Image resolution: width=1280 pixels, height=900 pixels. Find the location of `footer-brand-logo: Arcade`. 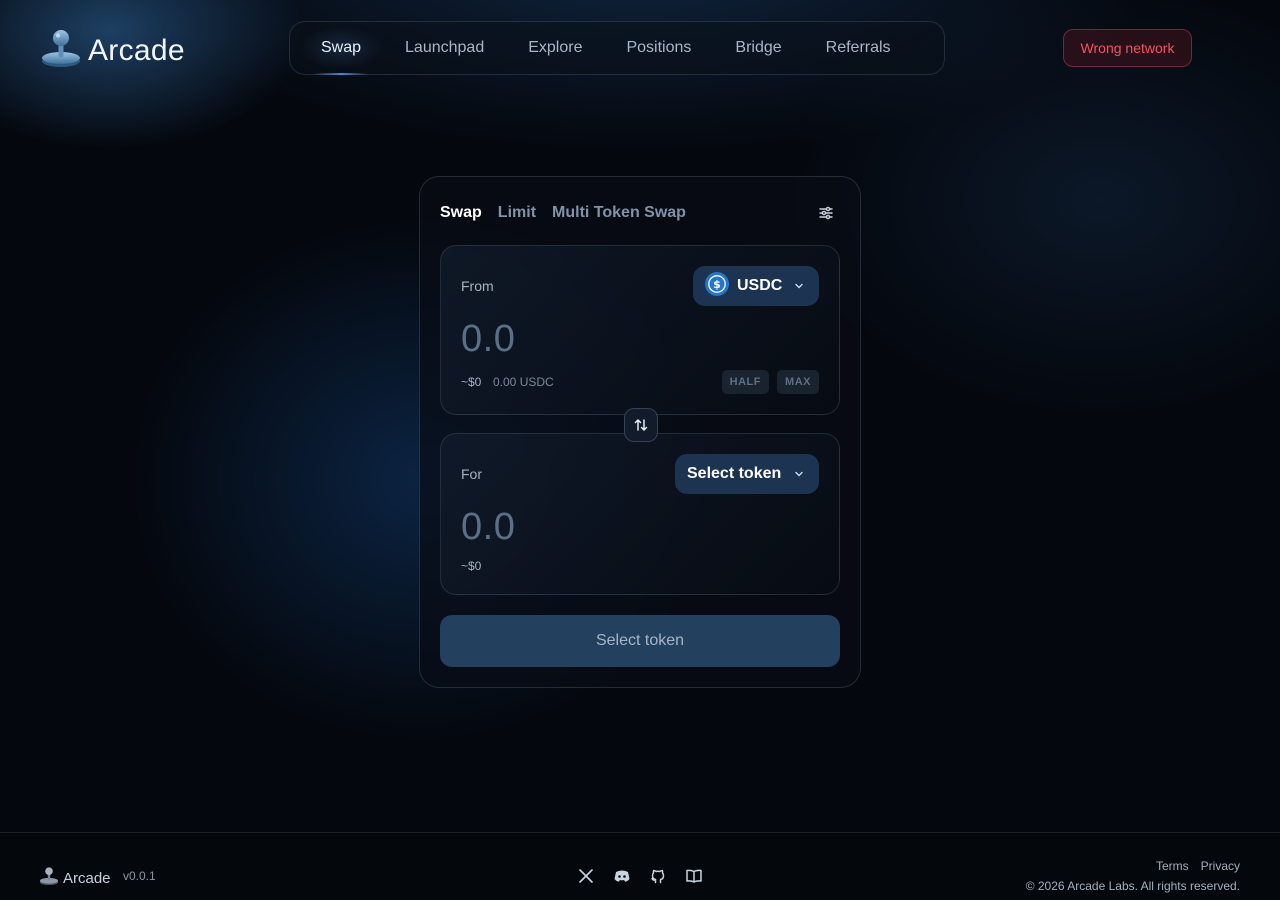

footer-brand-logo: Arcade is located at coordinates (75, 878).